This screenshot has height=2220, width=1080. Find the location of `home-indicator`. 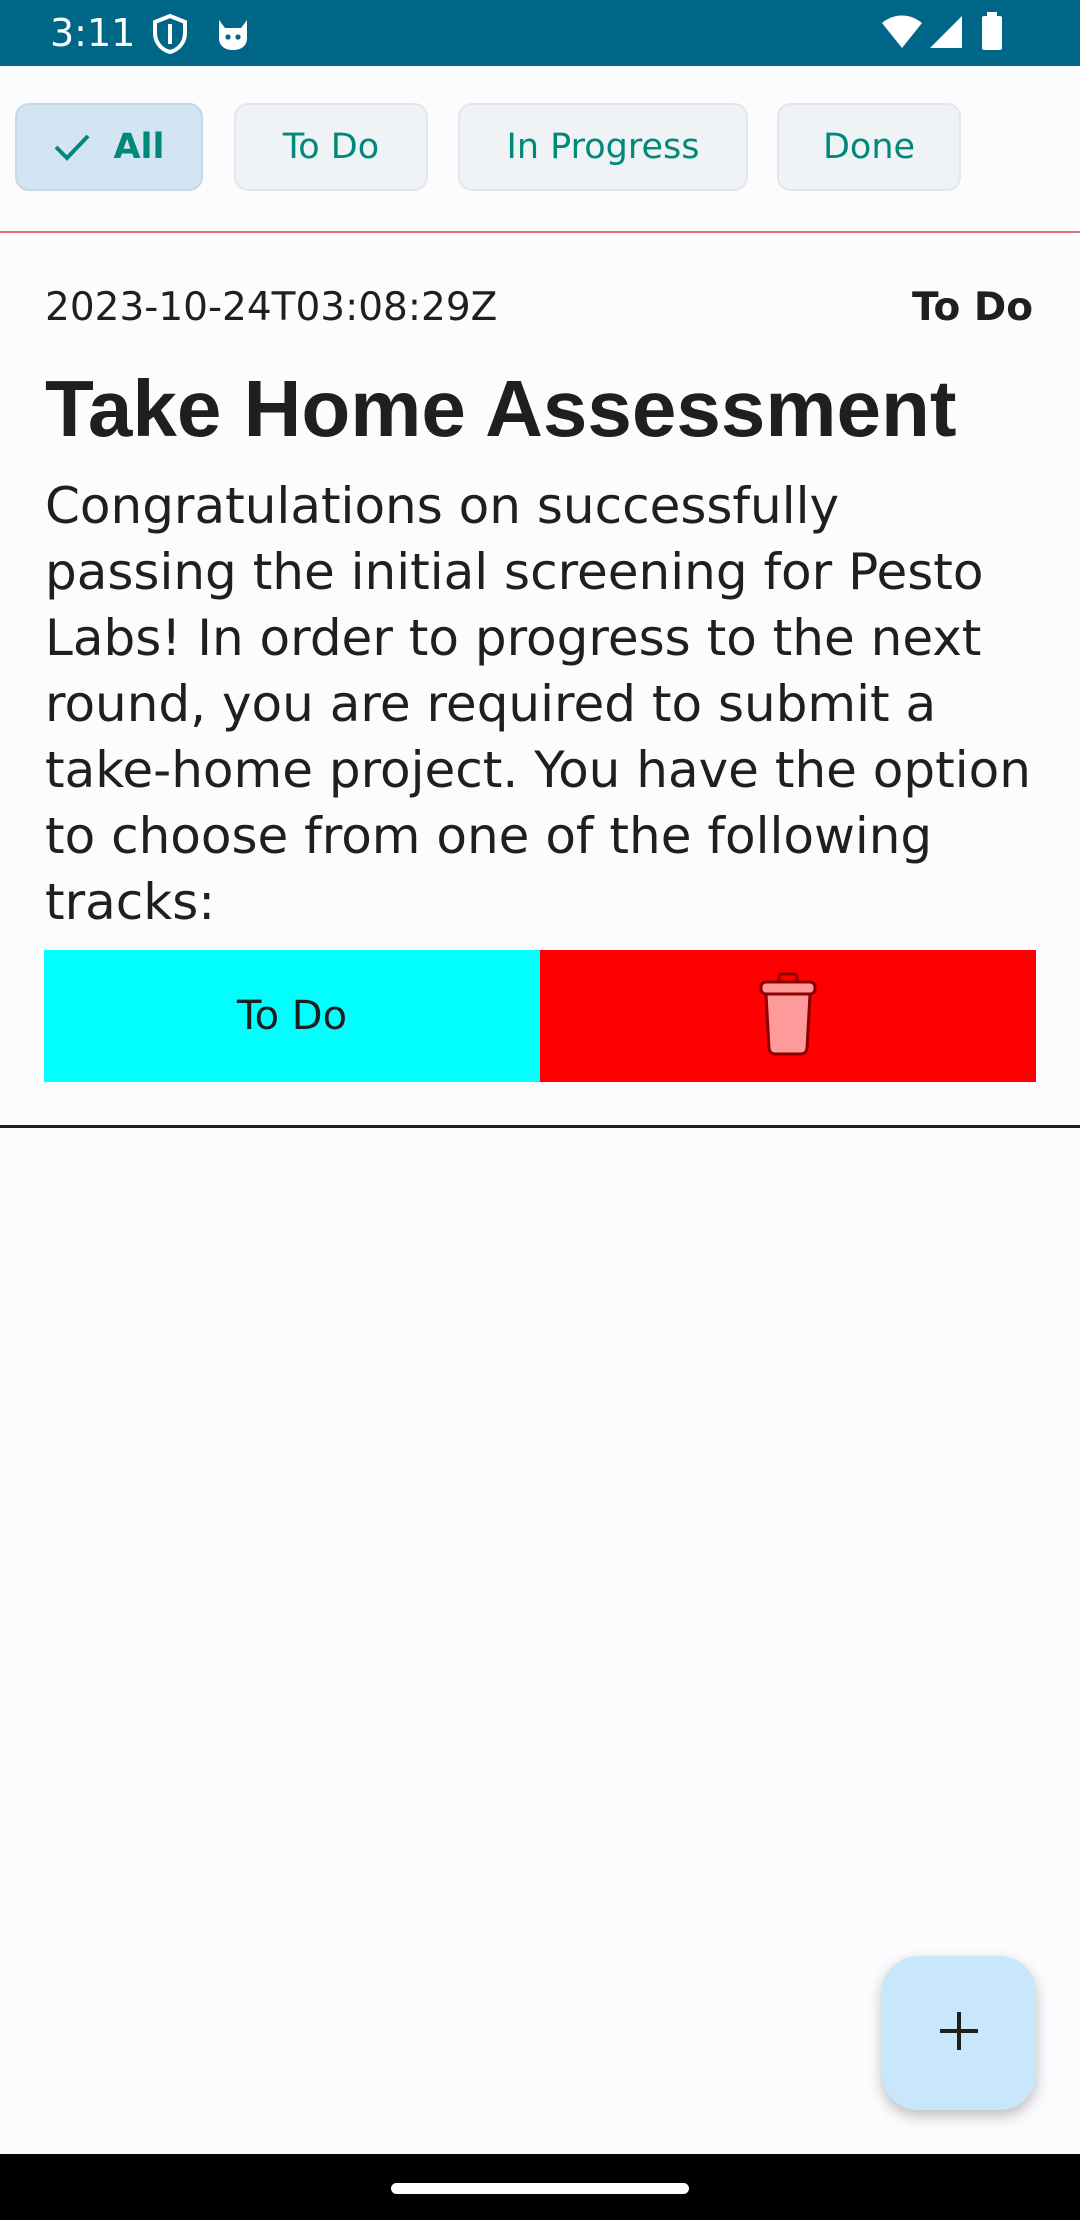

home-indicator is located at coordinates (540, 2188).